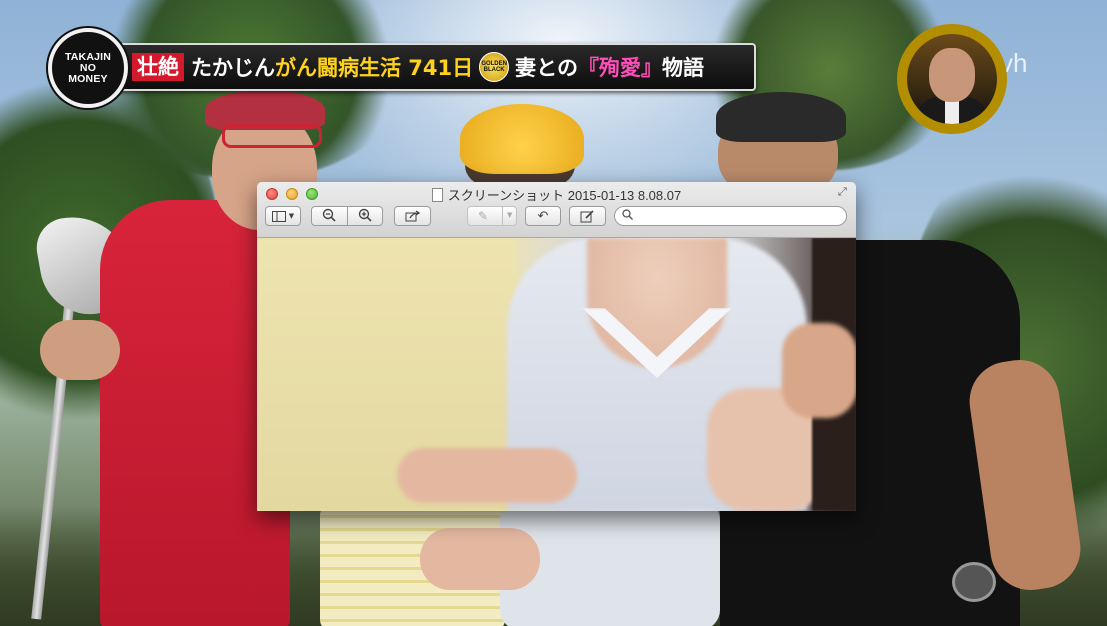  What do you see at coordinates (952, 75) in the screenshot?
I see `host-face` at bounding box center [952, 75].